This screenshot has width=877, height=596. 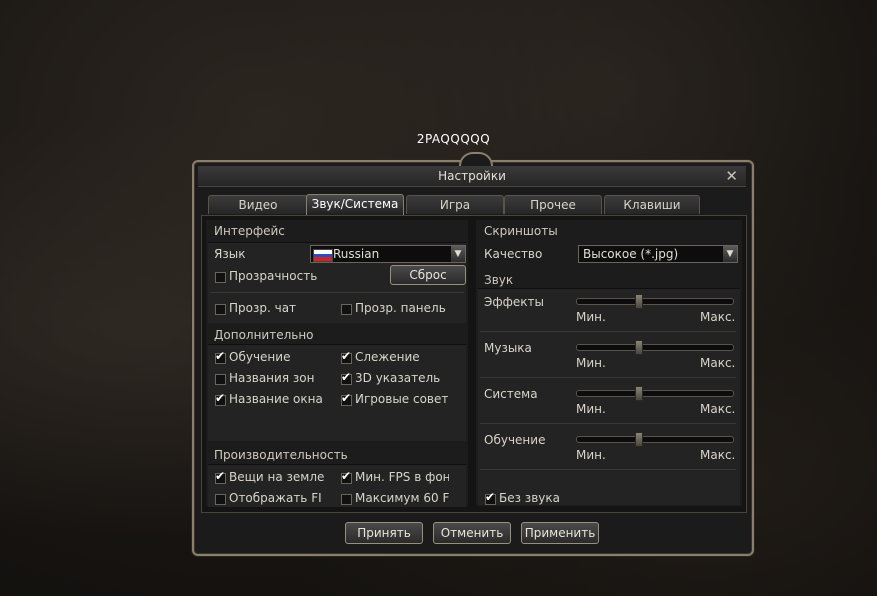 I want to click on ground-items-label: Вещи на земле, so click(x=277, y=477).